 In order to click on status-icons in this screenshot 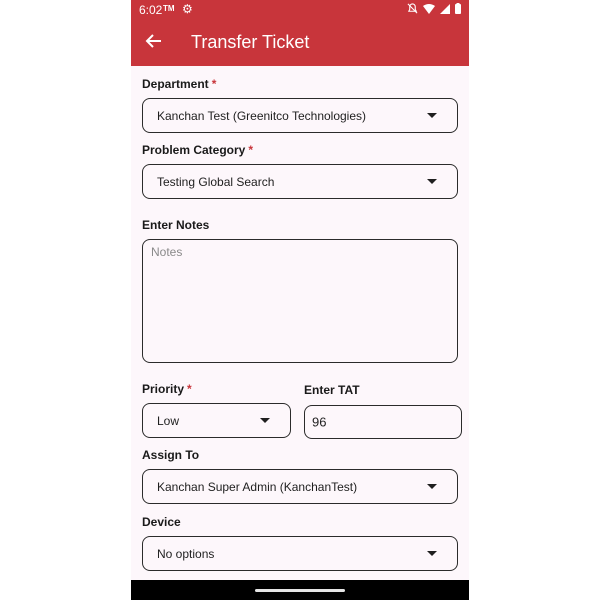, I will do `click(434, 10)`.